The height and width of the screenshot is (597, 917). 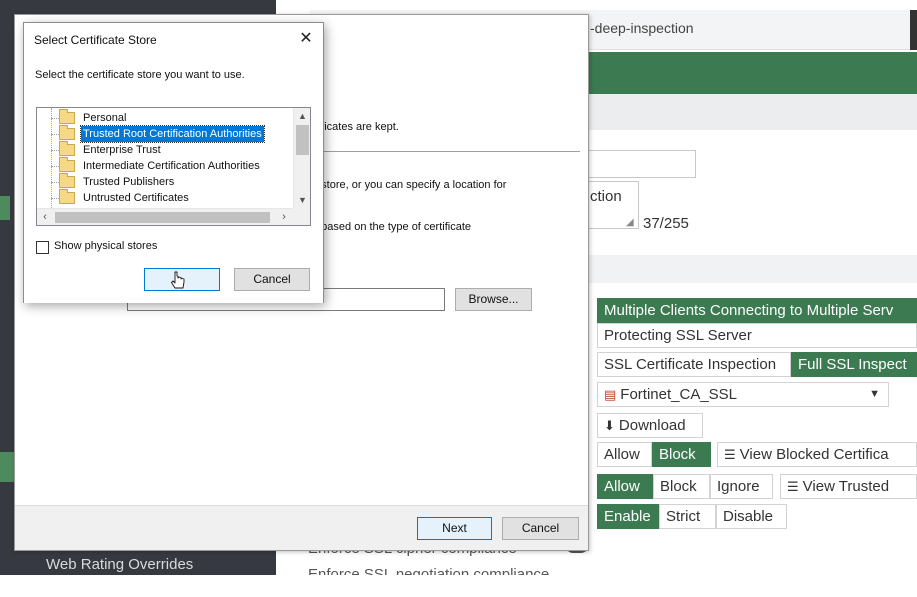 What do you see at coordinates (302, 116) in the screenshot?
I see `scroll-up-icon: ▲` at bounding box center [302, 116].